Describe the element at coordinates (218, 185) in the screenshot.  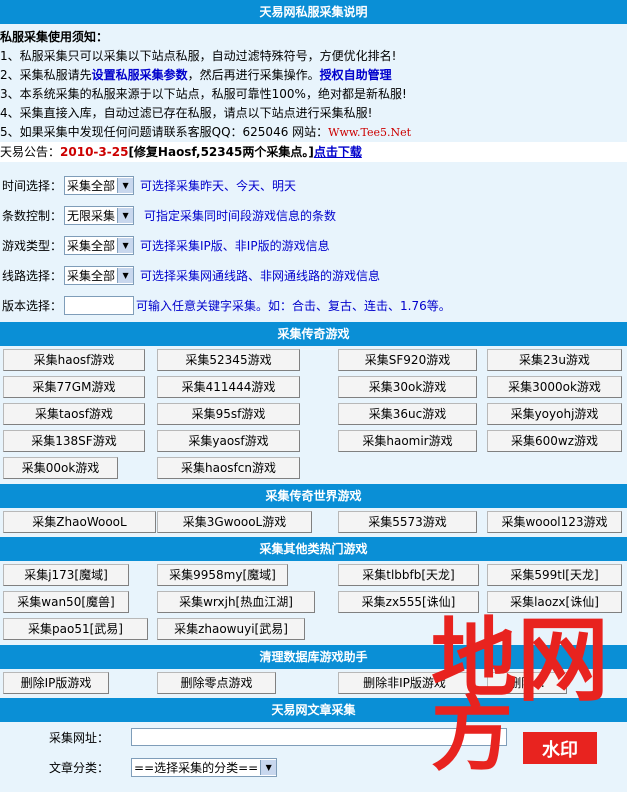
I see `time-hint: 可选择采集昨天、今天、明天` at that location.